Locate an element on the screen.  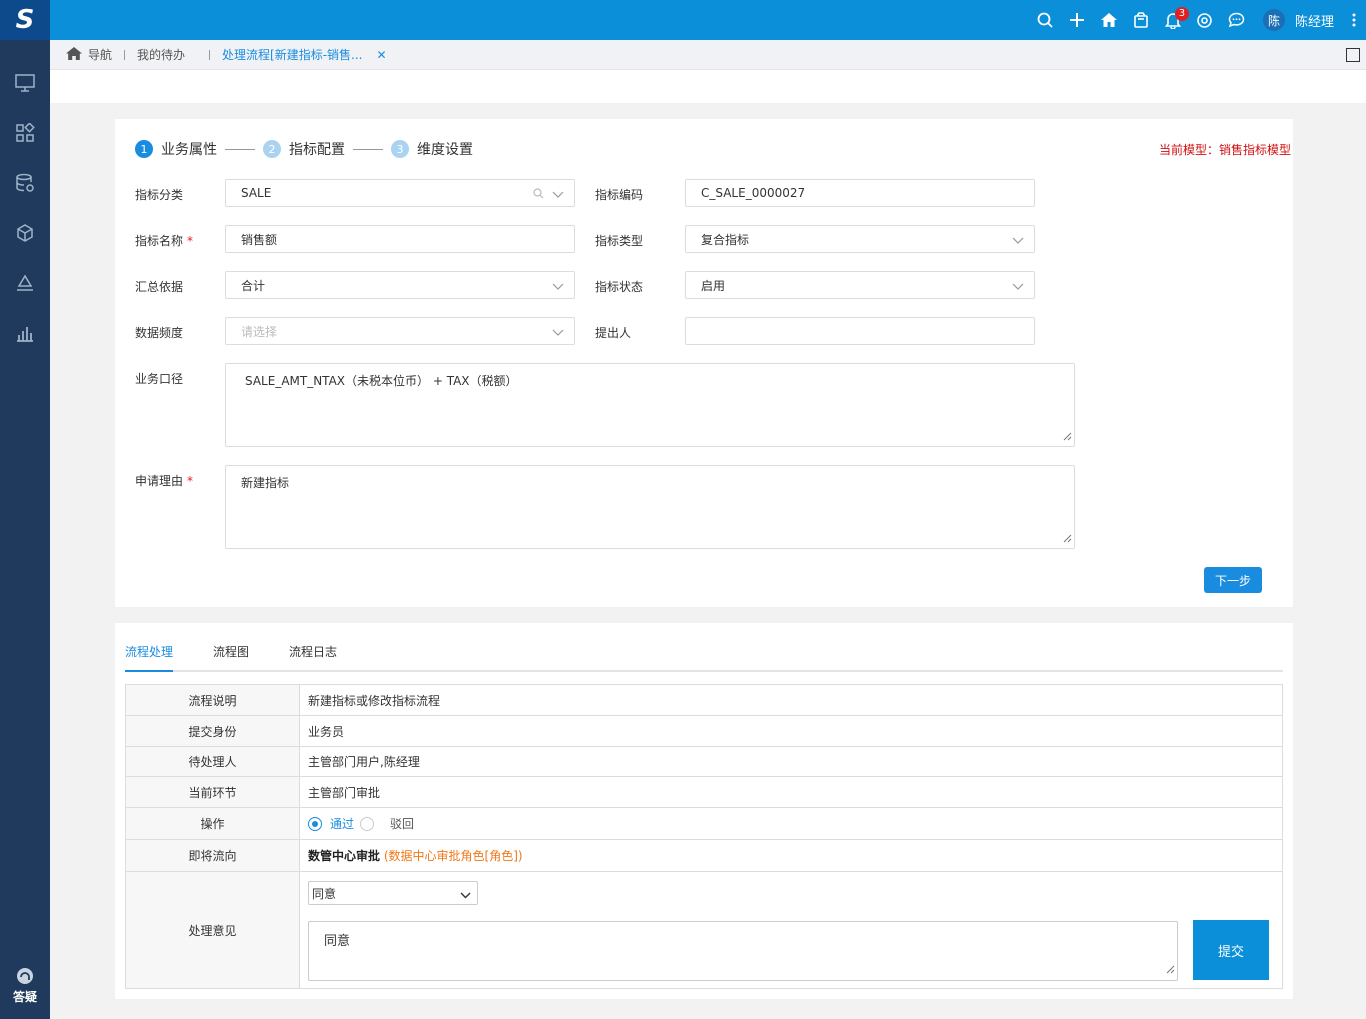
step-number: 1 is located at coordinates (144, 149).